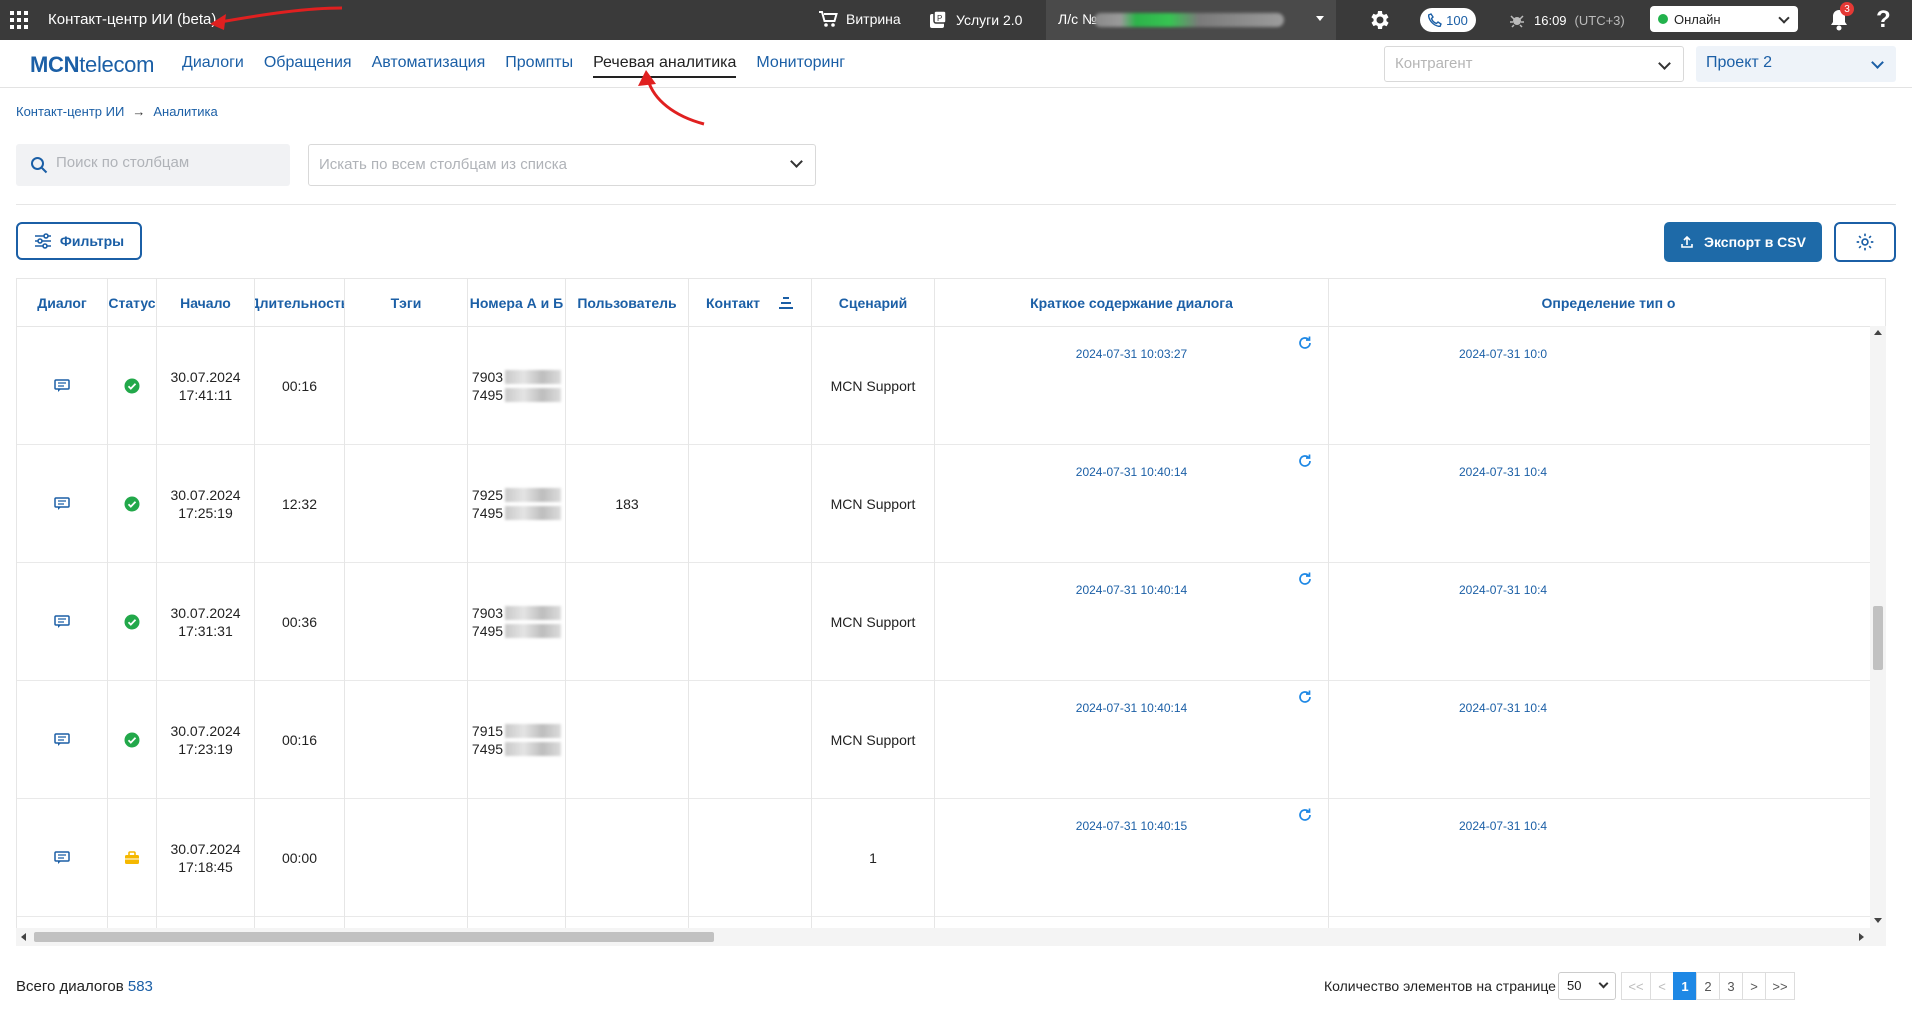  Describe the element at coordinates (1607, 386) in the screenshot. I see `cell-type: 2024-07-31 10:0` at that location.